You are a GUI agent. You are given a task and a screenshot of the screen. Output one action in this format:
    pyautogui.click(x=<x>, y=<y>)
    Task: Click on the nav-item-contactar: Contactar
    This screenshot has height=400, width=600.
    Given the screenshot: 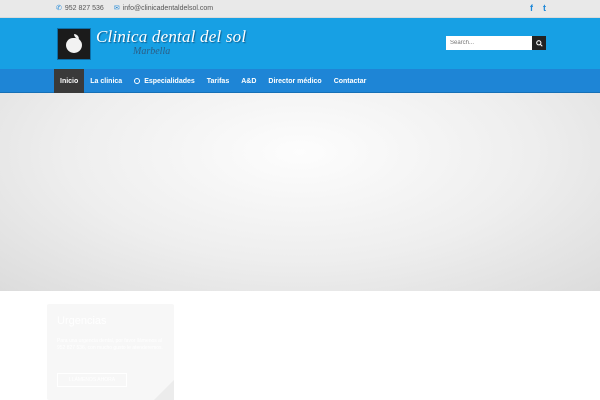 What is the action you would take?
    pyautogui.click(x=350, y=81)
    